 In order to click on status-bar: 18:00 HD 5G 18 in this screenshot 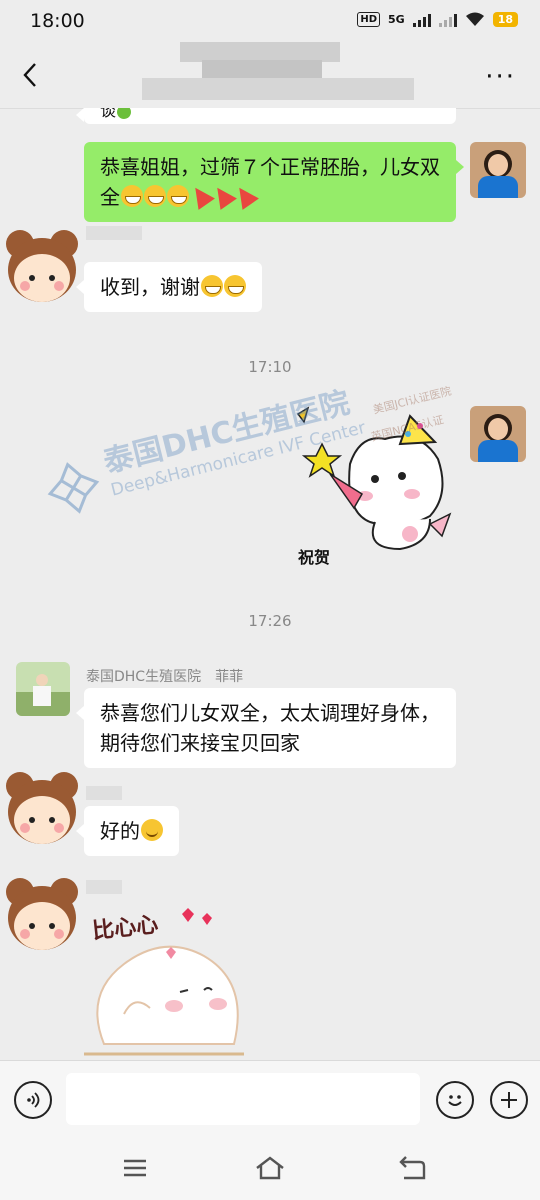, I will do `click(270, 21)`.